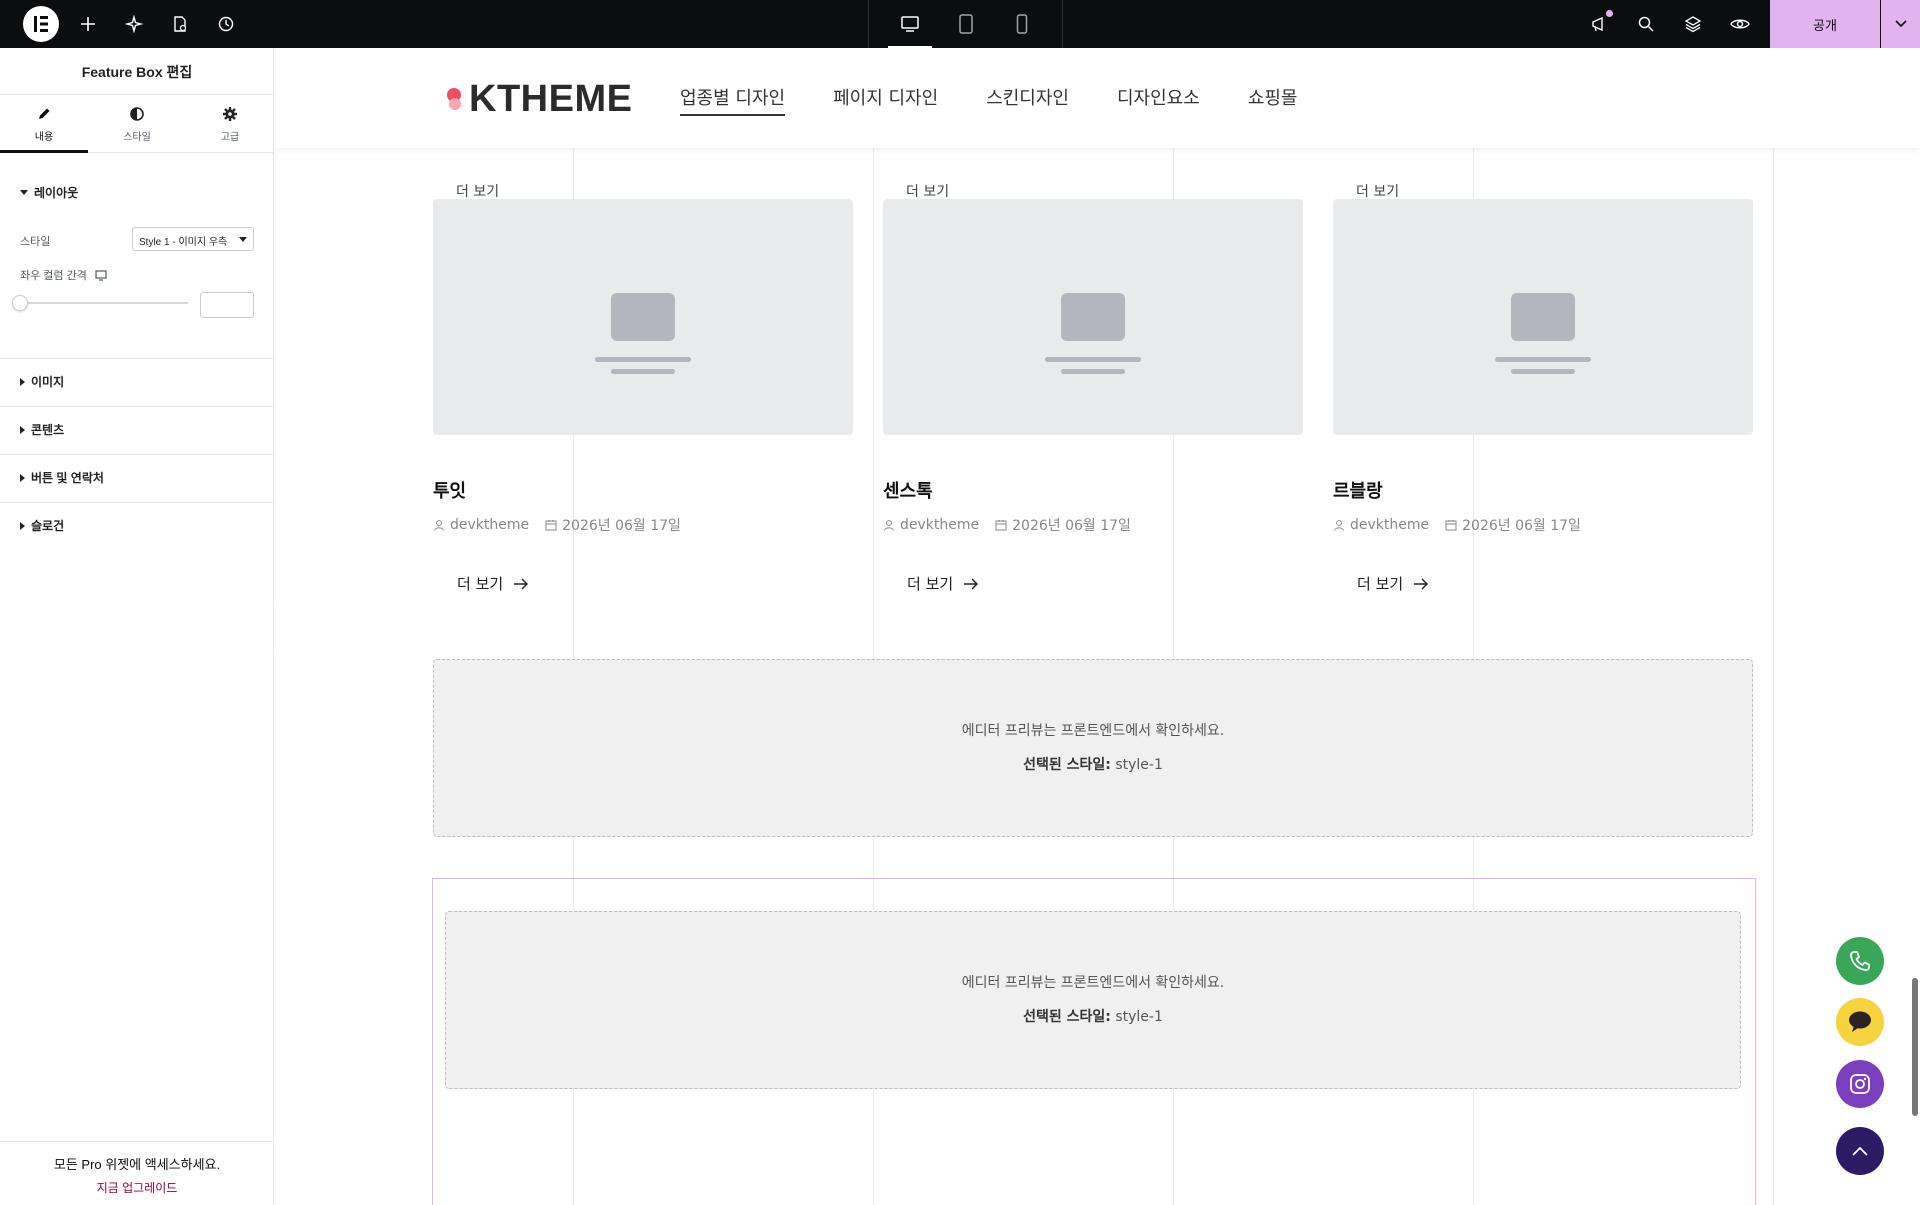  Describe the element at coordinates (44, 128) in the screenshot. I see `tab-content: 내용` at that location.